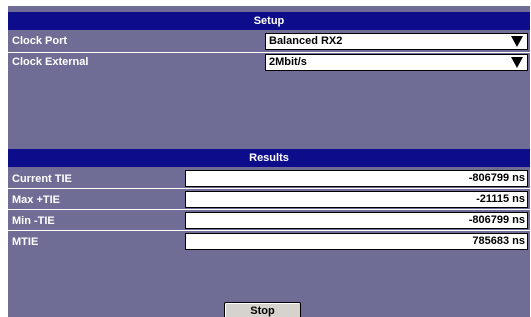 The width and height of the screenshot is (531, 317). What do you see at coordinates (396, 41) in the screenshot?
I see `clock-port-dropdown: Balanced RX2` at bounding box center [396, 41].